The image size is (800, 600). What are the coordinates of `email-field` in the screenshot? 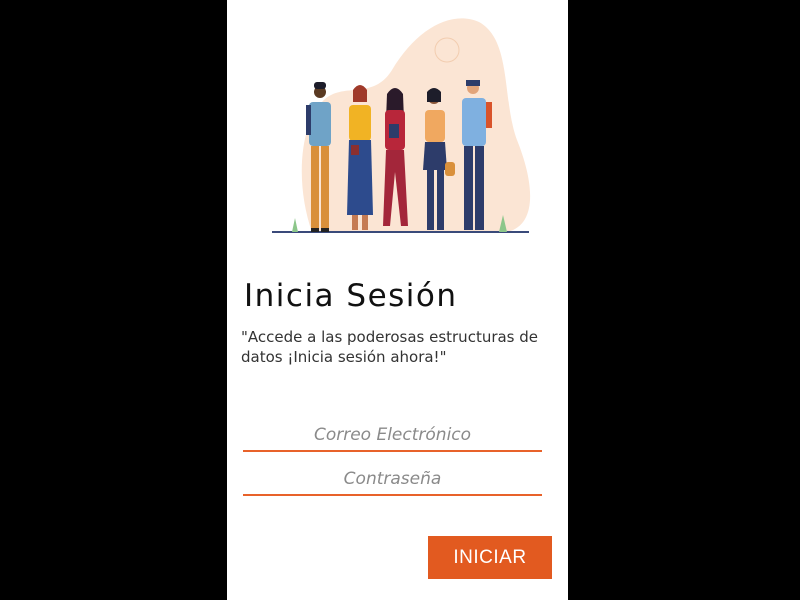 It's located at (392, 436).